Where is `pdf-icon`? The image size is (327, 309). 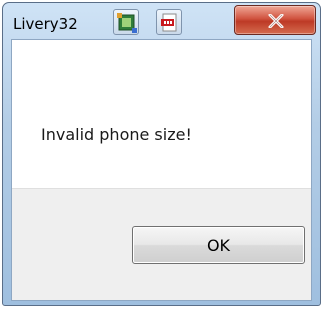 pdf-icon is located at coordinates (169, 22).